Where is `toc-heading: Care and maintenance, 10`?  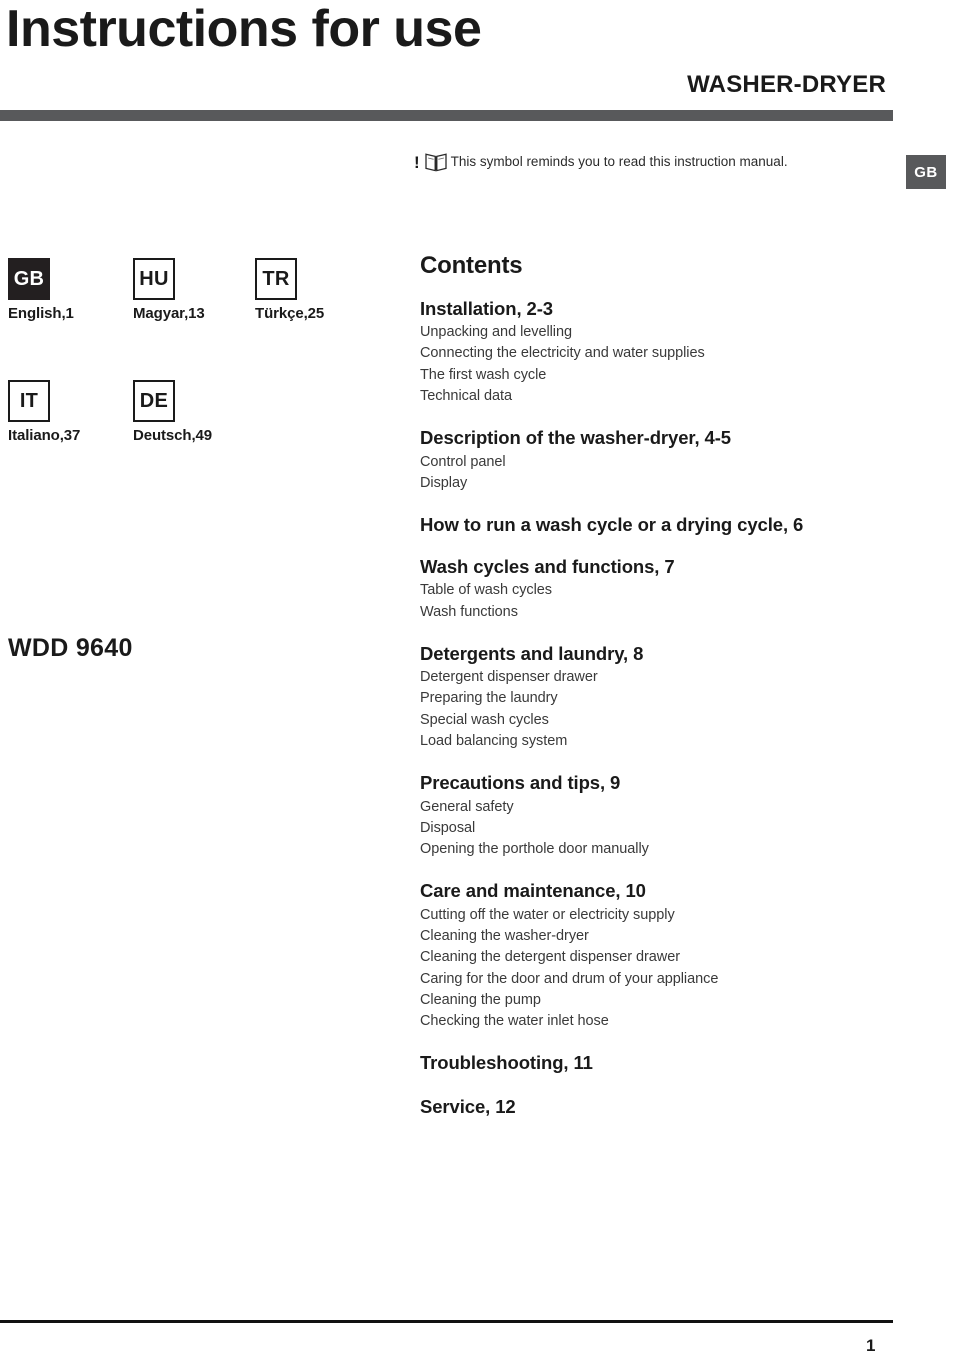 toc-heading: Care and maintenance, 10 is located at coordinates (670, 890).